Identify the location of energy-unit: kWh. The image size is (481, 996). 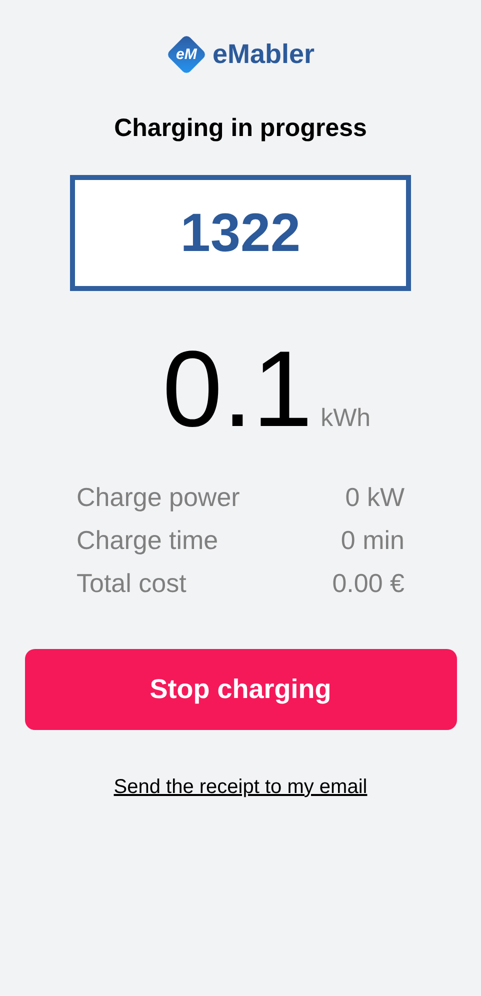
(345, 418).